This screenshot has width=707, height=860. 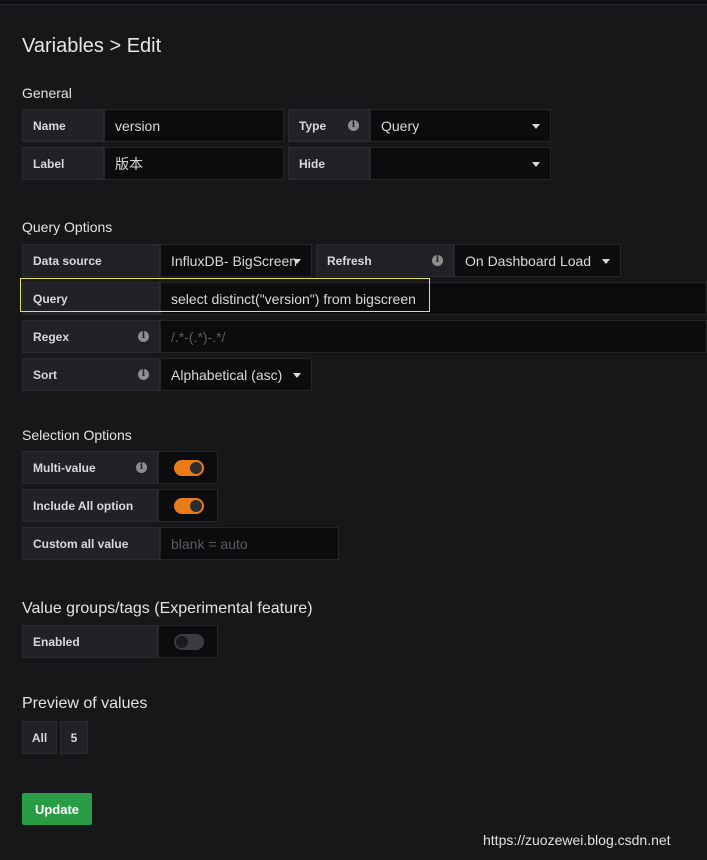 I want to click on multi-value-toggle, so click(x=189, y=468).